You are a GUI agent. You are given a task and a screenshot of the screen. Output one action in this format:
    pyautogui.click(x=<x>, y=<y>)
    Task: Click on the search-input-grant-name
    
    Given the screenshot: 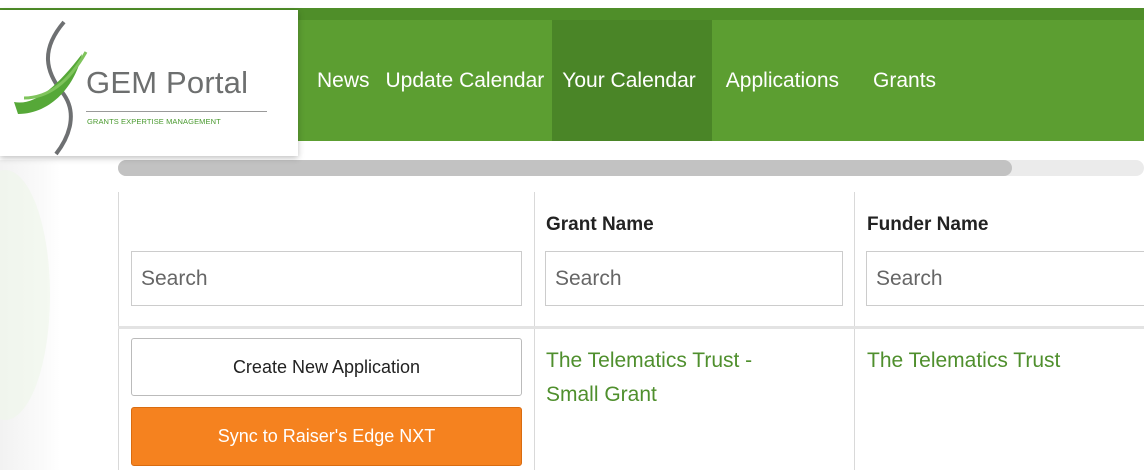 What is the action you would take?
    pyautogui.click(x=694, y=278)
    